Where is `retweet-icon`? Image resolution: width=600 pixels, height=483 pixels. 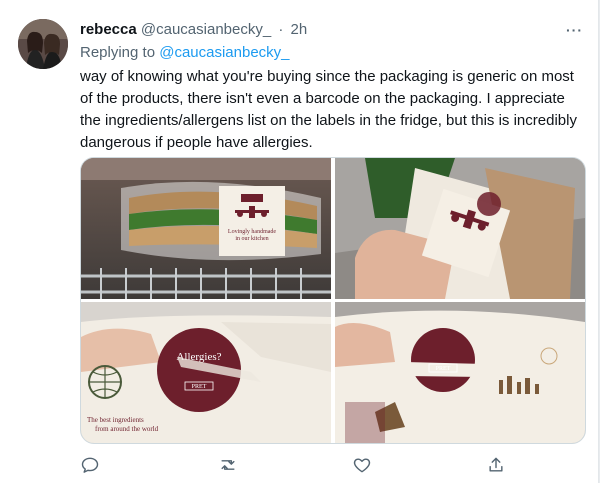
retweet-icon is located at coordinates (228, 465).